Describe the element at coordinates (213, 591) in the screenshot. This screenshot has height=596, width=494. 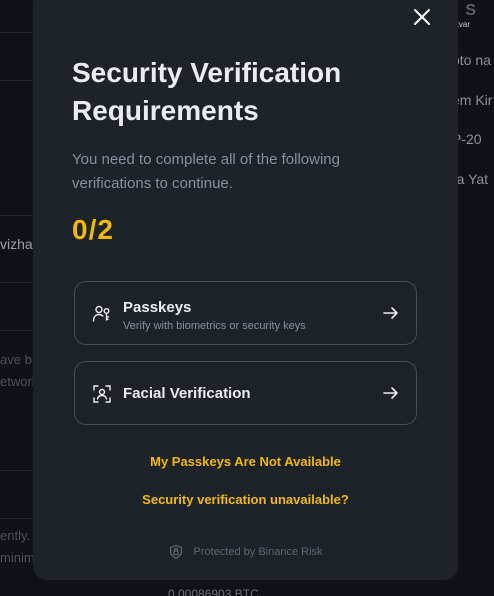
I see `bg-btc-value: 0.00086903 BTC` at that location.